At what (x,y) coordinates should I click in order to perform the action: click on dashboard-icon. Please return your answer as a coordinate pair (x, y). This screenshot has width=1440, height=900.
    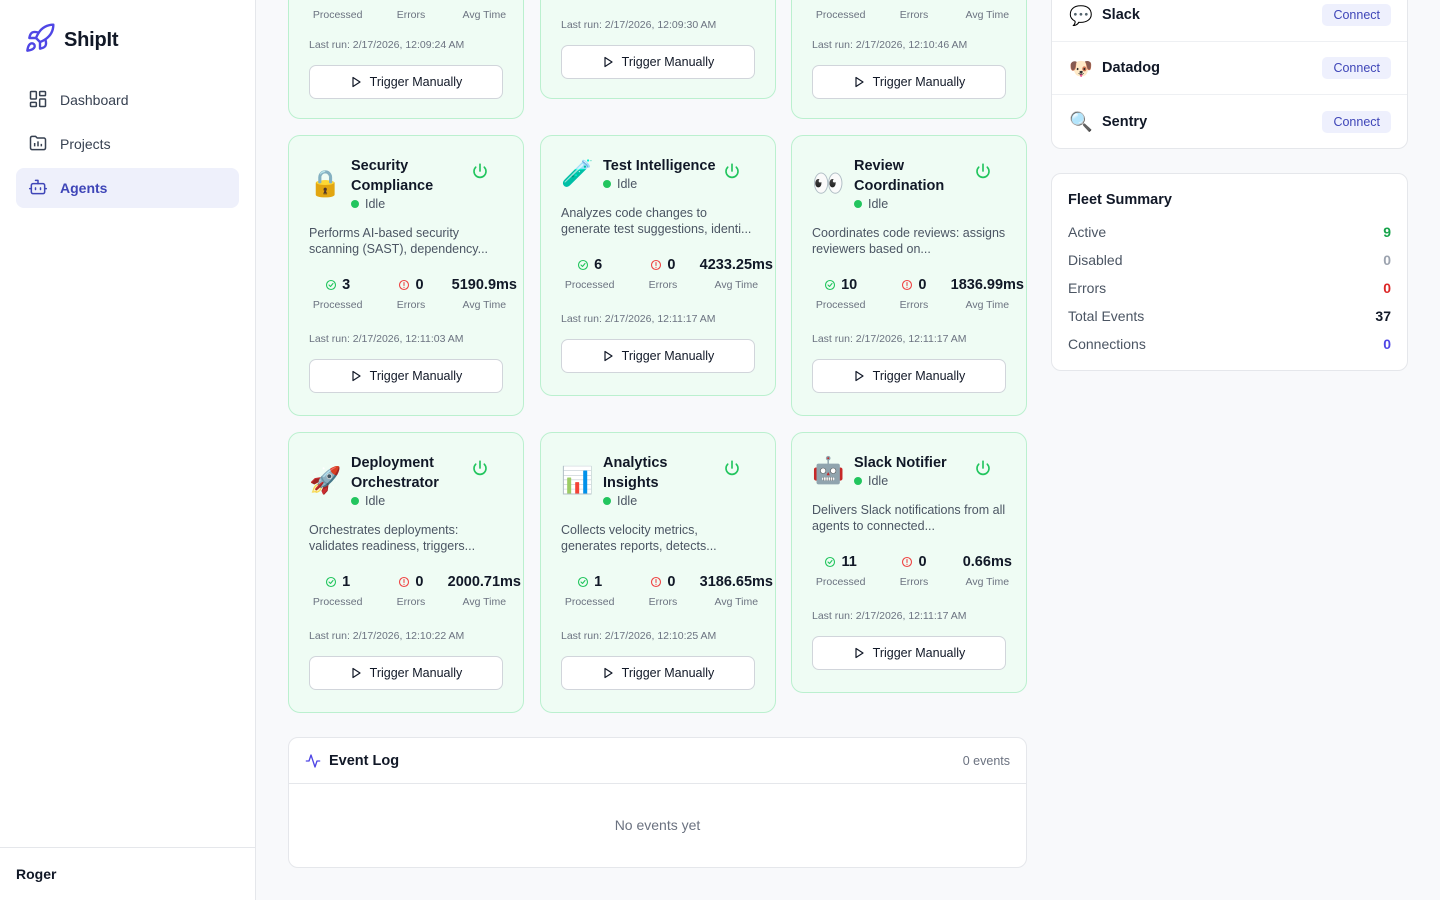
    Looking at the image, I should click on (38, 100).